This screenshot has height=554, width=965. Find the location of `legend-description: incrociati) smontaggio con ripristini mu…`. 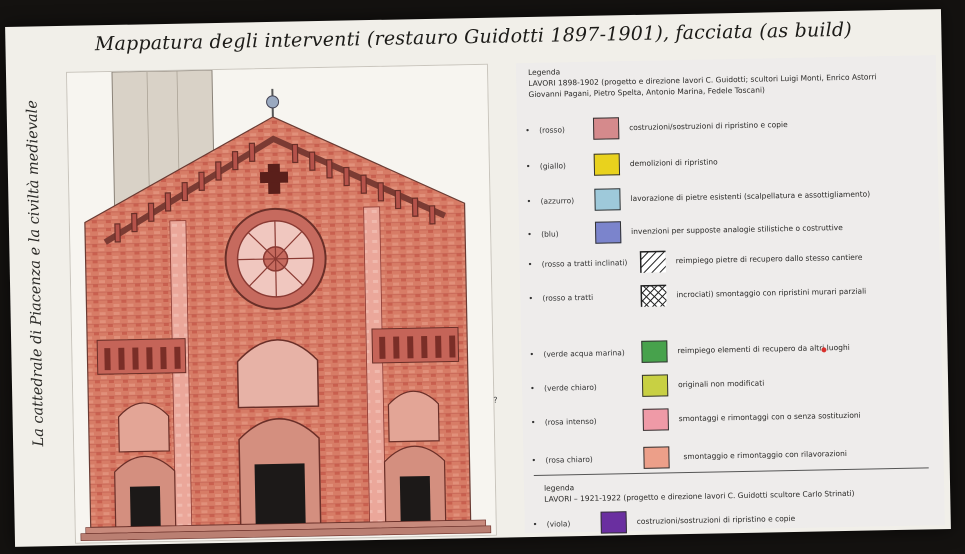

legend-description: incrociati) smontaggio con ripristini mu… is located at coordinates (771, 293).